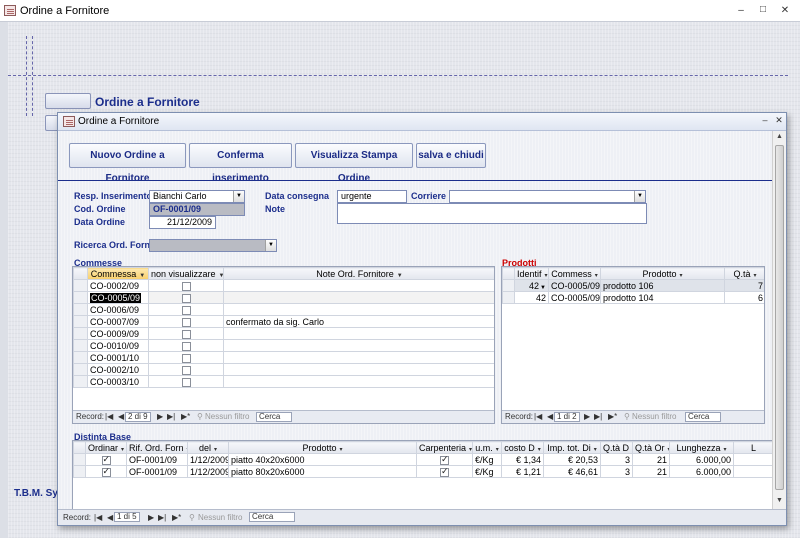 This screenshot has width=800, height=538. I want to click on cell-prodotto: piatto 40x20x6000, so click(322, 459).